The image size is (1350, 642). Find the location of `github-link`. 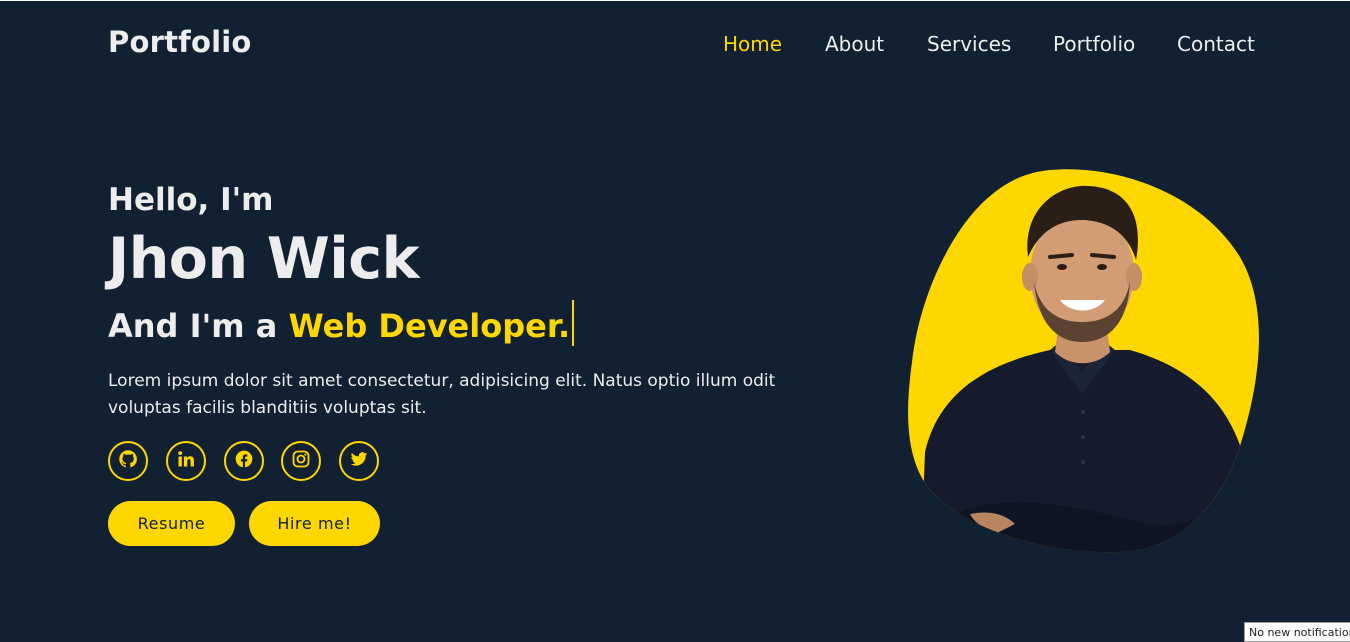

github-link is located at coordinates (128, 461).